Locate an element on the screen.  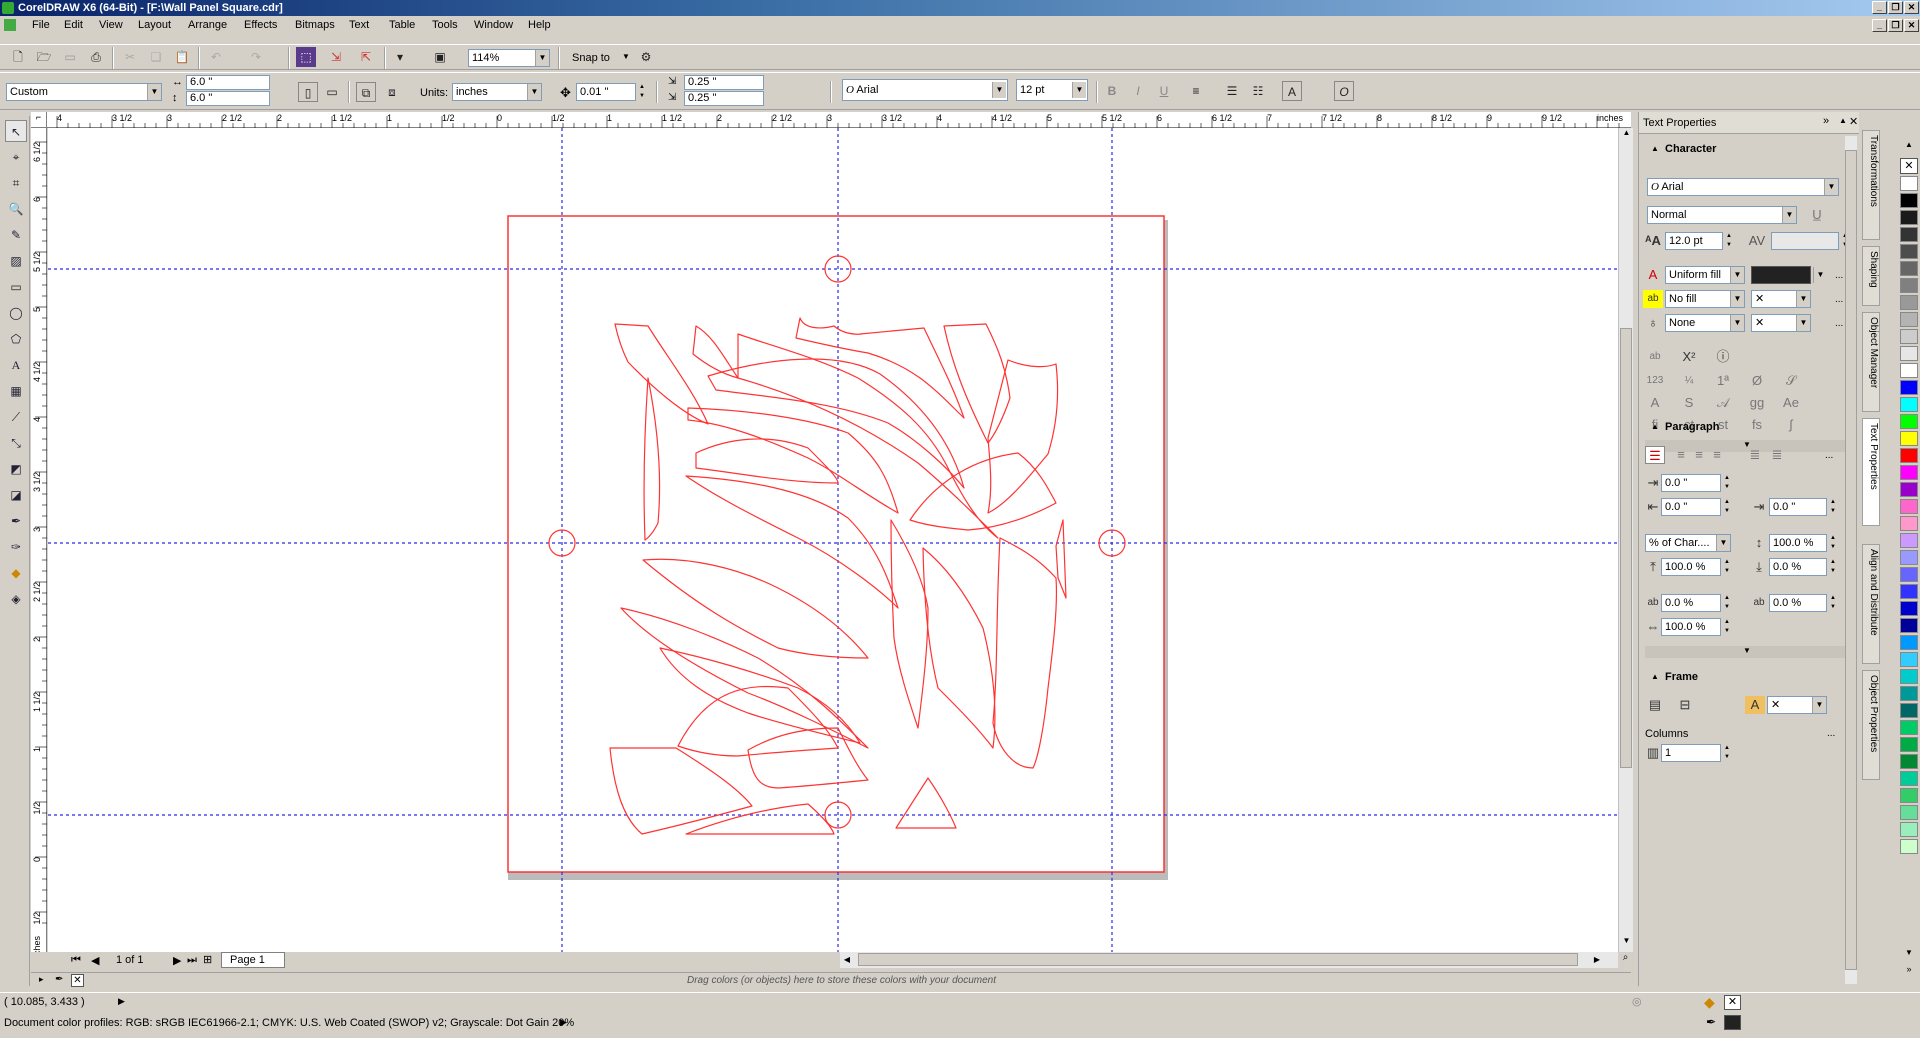
font-style-field: Normal is located at coordinates (1722, 215).